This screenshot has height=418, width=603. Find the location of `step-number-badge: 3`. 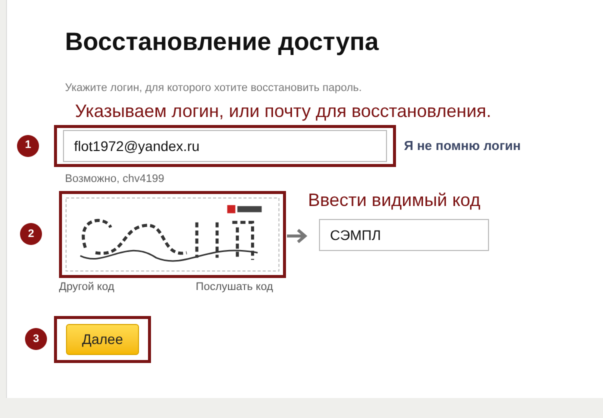

step-number-badge: 3 is located at coordinates (36, 339).